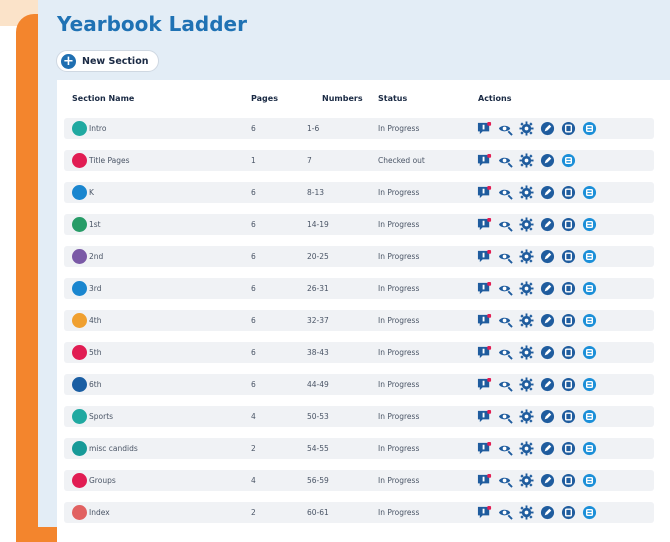  What do you see at coordinates (359, 288) in the screenshot?
I see `table-row: 3rd 6 26-31 In Progress` at bounding box center [359, 288].